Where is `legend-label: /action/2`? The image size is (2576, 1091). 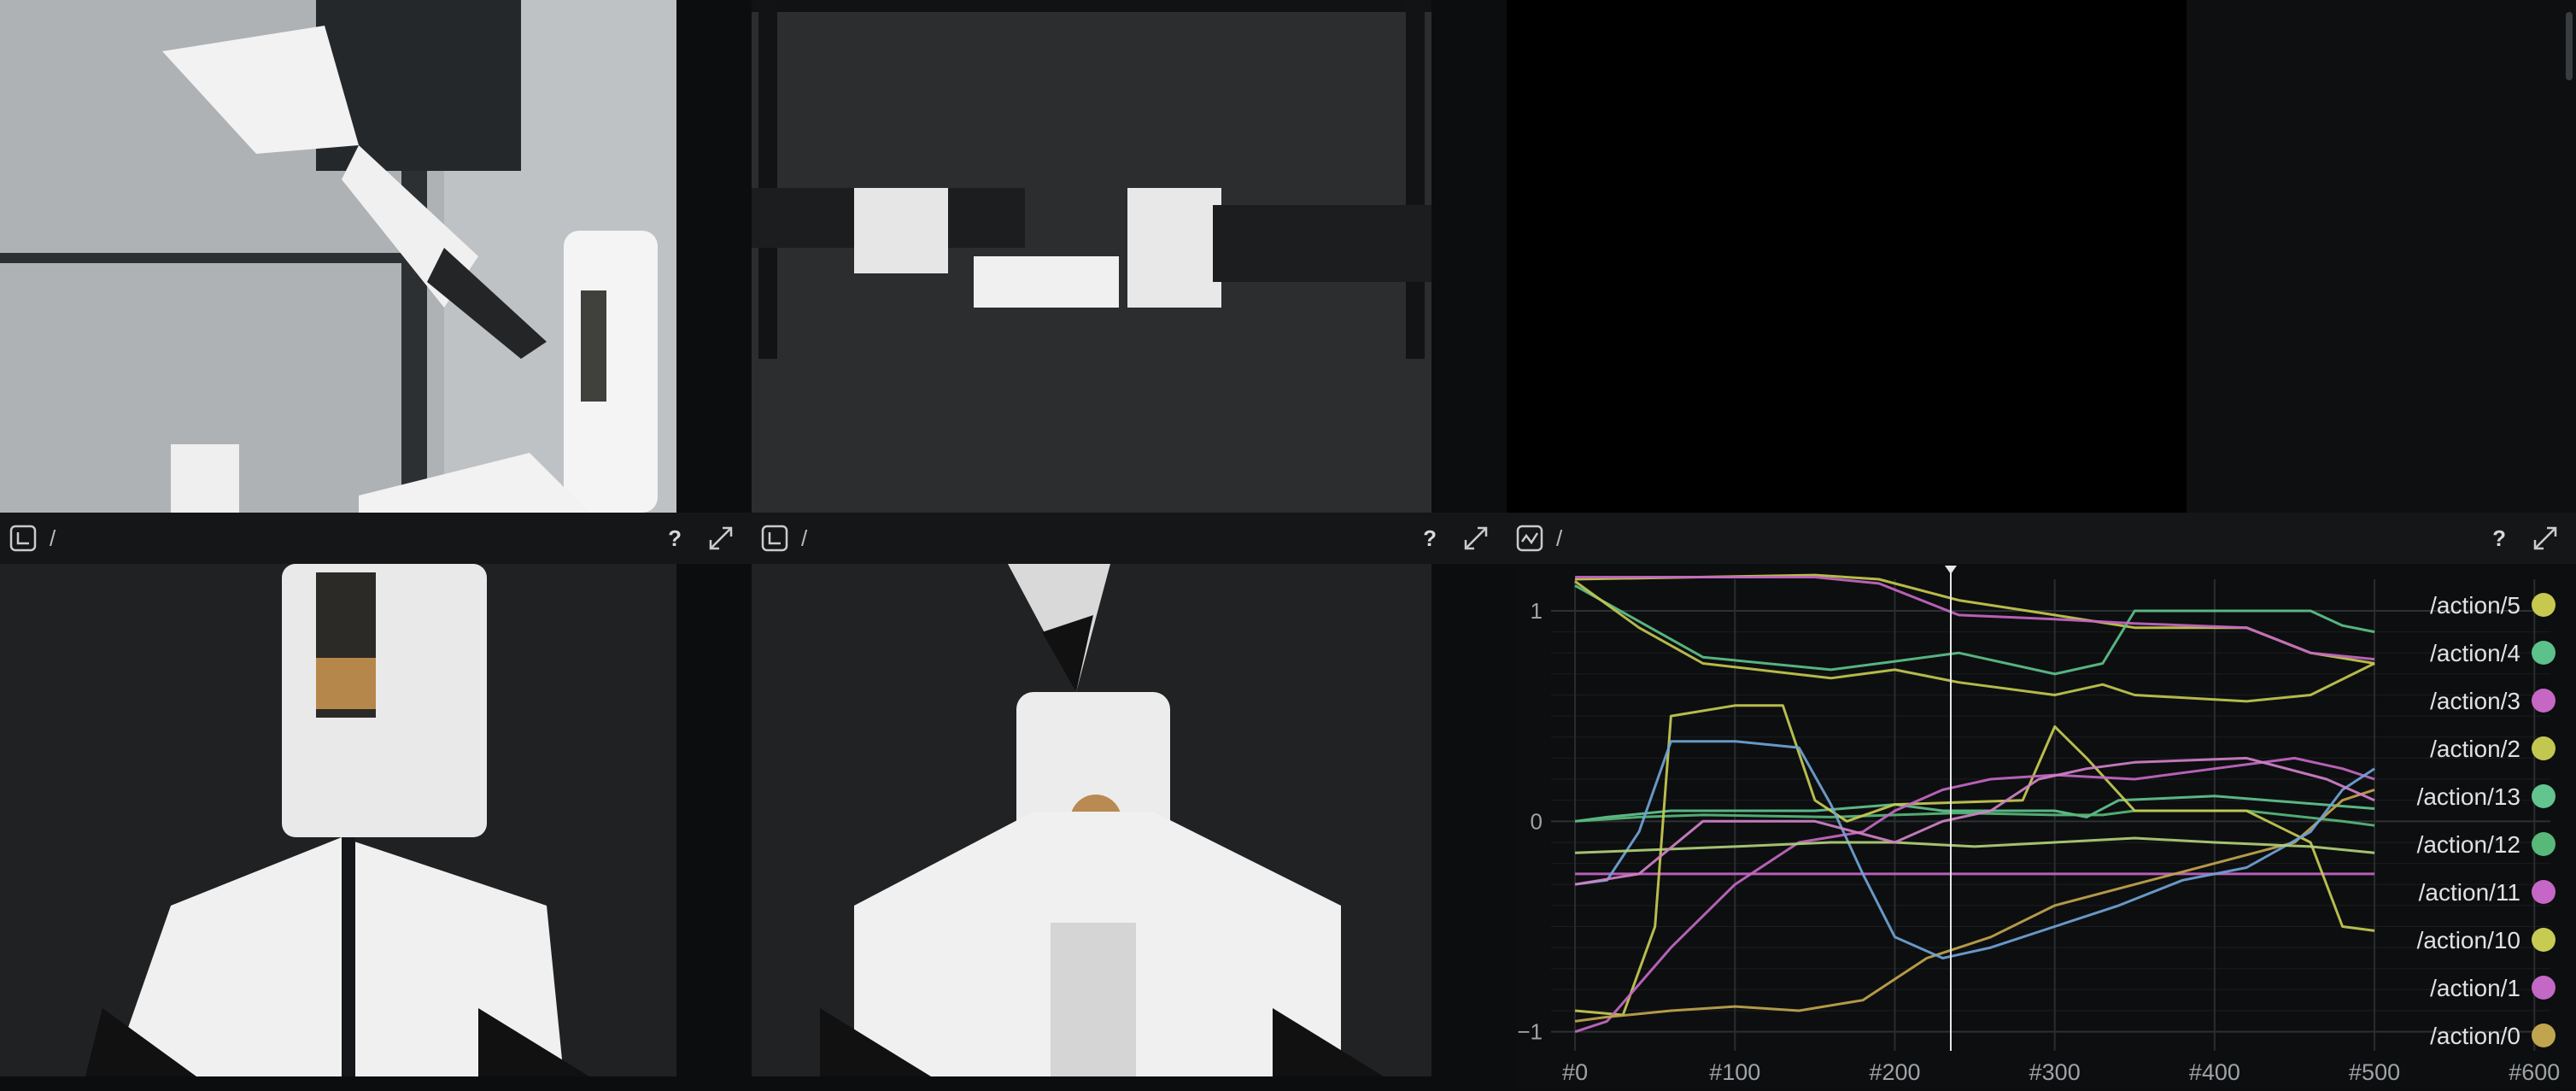
legend-label: /action/2 is located at coordinates (2475, 749).